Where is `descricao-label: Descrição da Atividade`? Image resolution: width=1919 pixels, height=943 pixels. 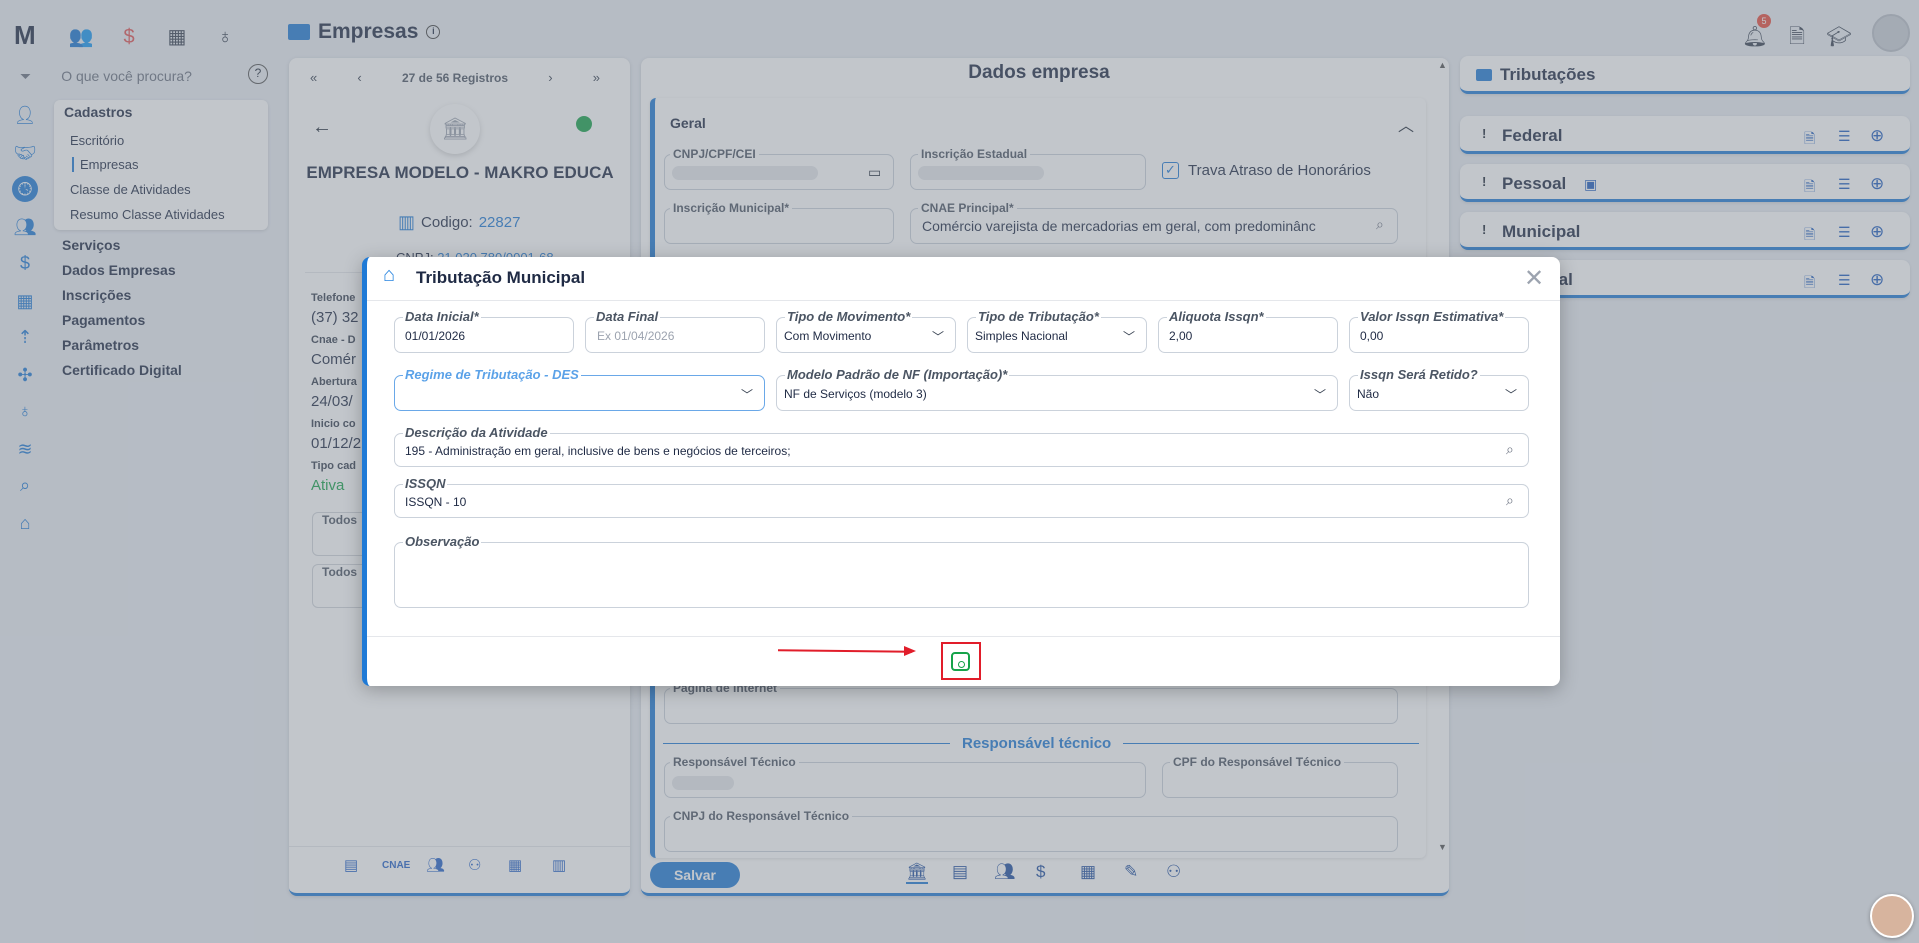 descricao-label: Descrição da Atividade is located at coordinates (476, 432).